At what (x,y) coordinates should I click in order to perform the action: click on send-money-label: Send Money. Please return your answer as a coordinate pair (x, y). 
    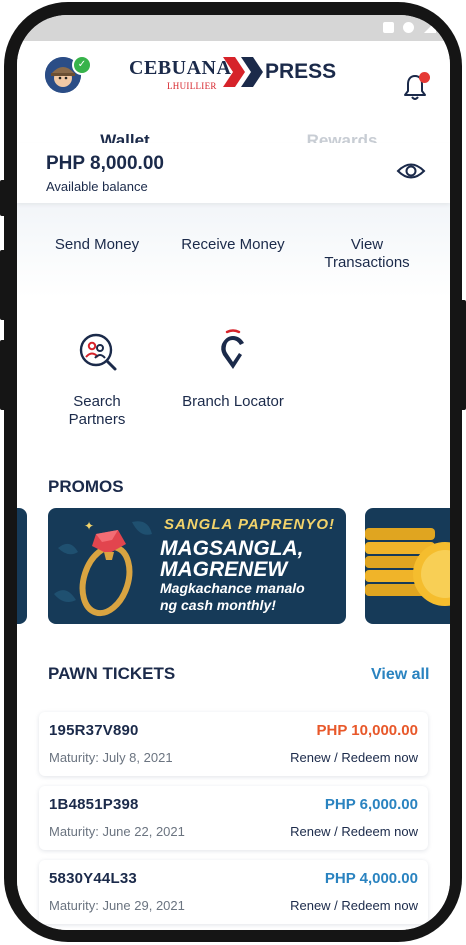
    Looking at the image, I should click on (97, 244).